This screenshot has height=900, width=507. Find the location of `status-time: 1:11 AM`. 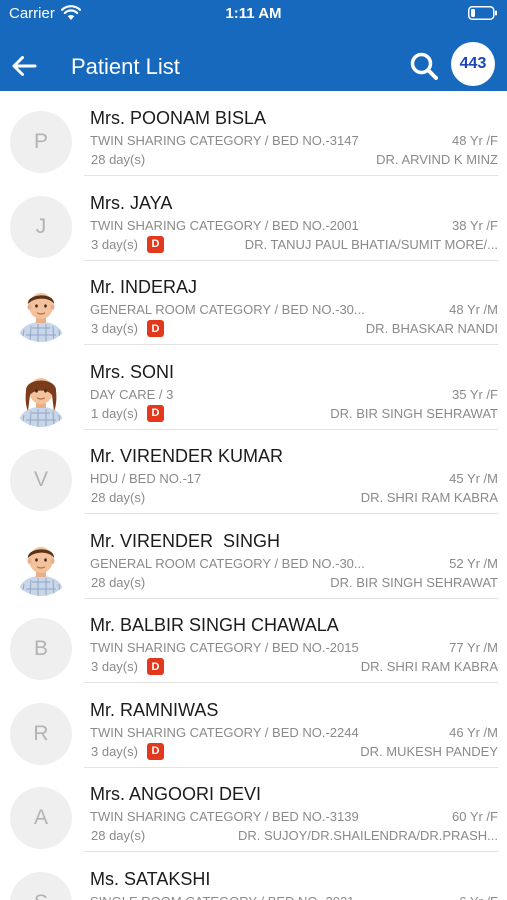

status-time: 1:11 AM is located at coordinates (253, 13).